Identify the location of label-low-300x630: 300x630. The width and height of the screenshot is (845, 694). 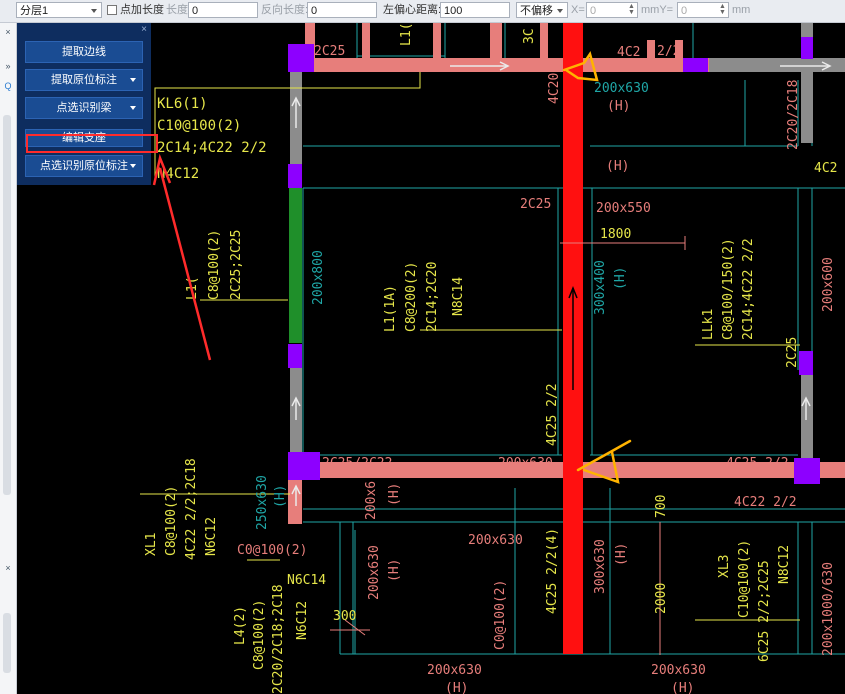
(600, 566).